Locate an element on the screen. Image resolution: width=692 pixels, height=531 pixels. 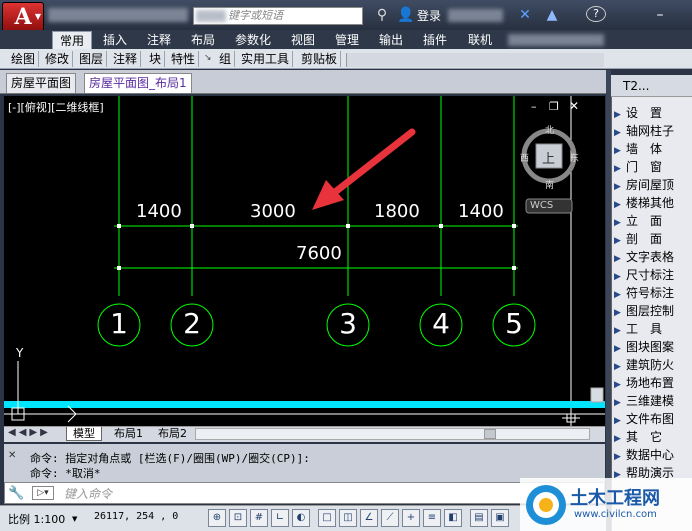
palette-item-rooms-roofs: ▶ 房间屋顶 is located at coordinates (644, 185).